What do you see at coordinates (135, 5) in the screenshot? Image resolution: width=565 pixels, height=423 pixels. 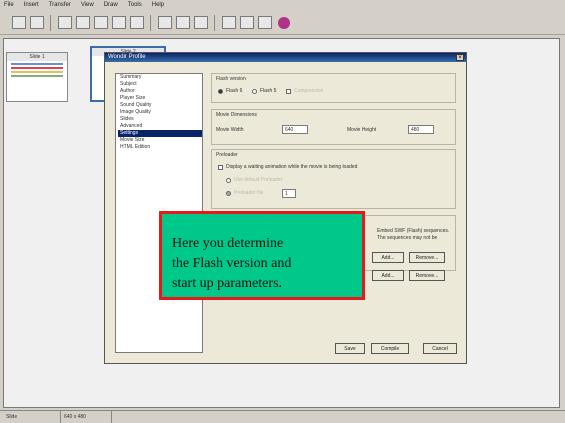 I see `menu-tools: Tools` at bounding box center [135, 5].